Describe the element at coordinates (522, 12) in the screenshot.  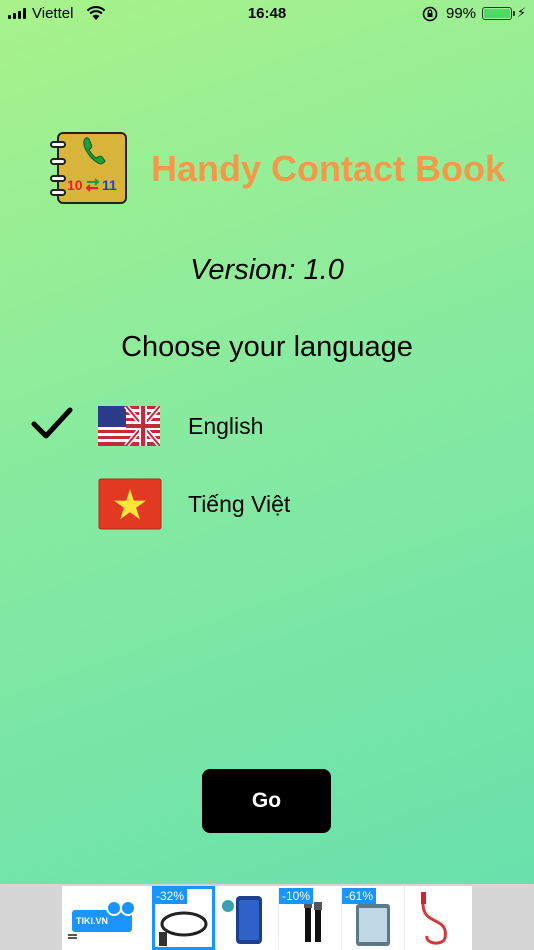
I see `charging-icon: ⚡` at that location.